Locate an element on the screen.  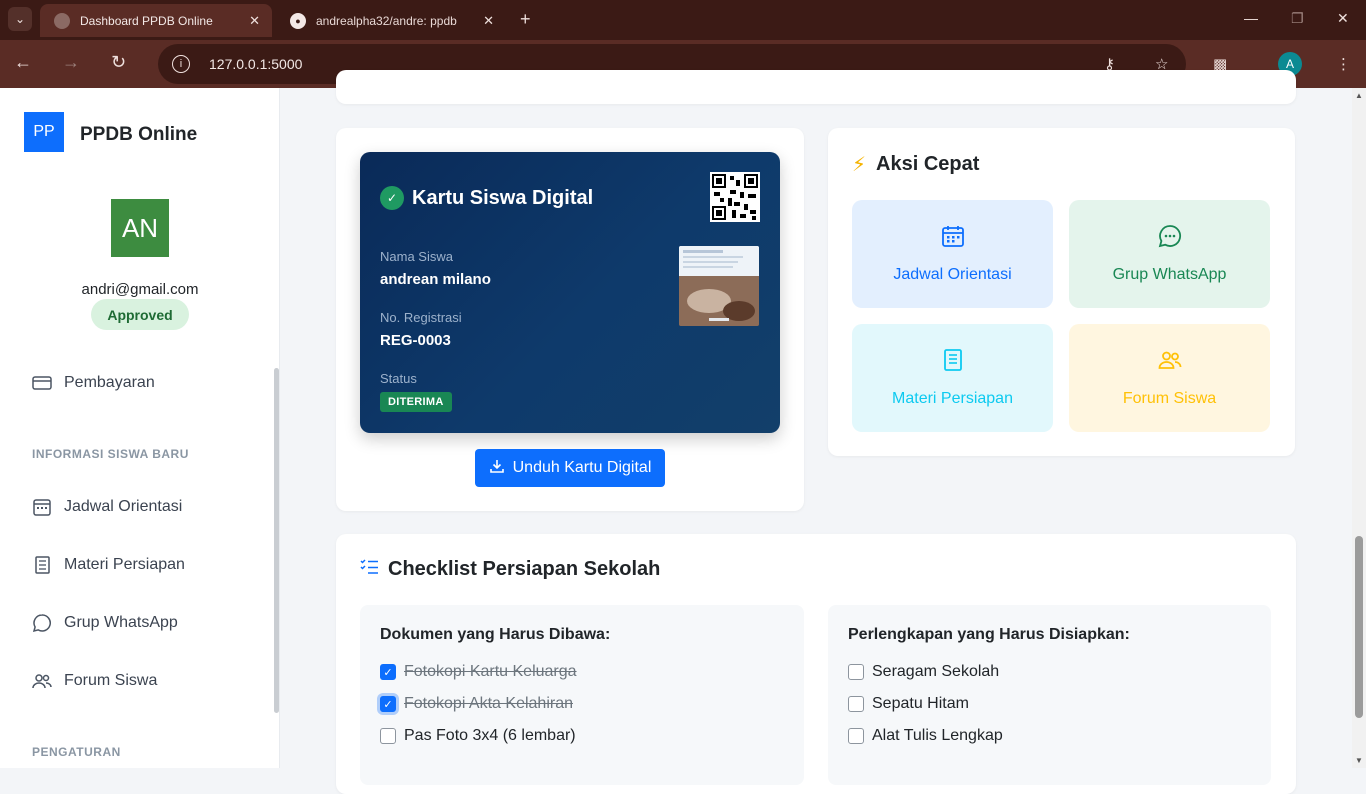
lightning-icon: ⚡ is located at coordinates (859, 165).